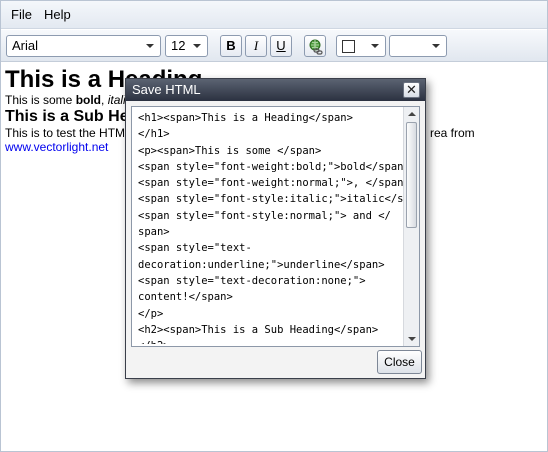  What do you see at coordinates (195, 248) in the screenshot?
I see `code-line: <span style="text-` at bounding box center [195, 248].